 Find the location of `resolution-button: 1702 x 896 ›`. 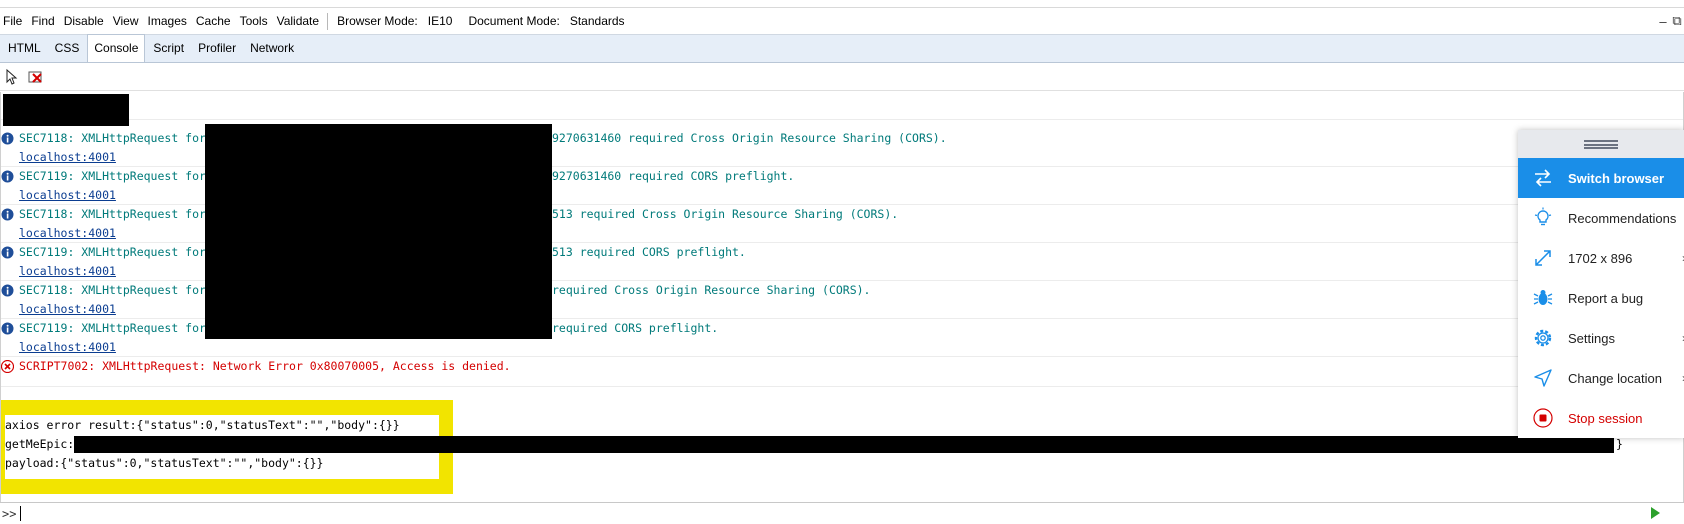

resolution-button: 1702 x 896 › is located at coordinates (1601, 258).